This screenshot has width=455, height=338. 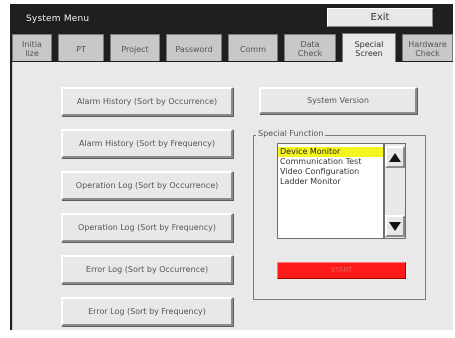 I want to click on triangle-up-icon, so click(x=395, y=157).